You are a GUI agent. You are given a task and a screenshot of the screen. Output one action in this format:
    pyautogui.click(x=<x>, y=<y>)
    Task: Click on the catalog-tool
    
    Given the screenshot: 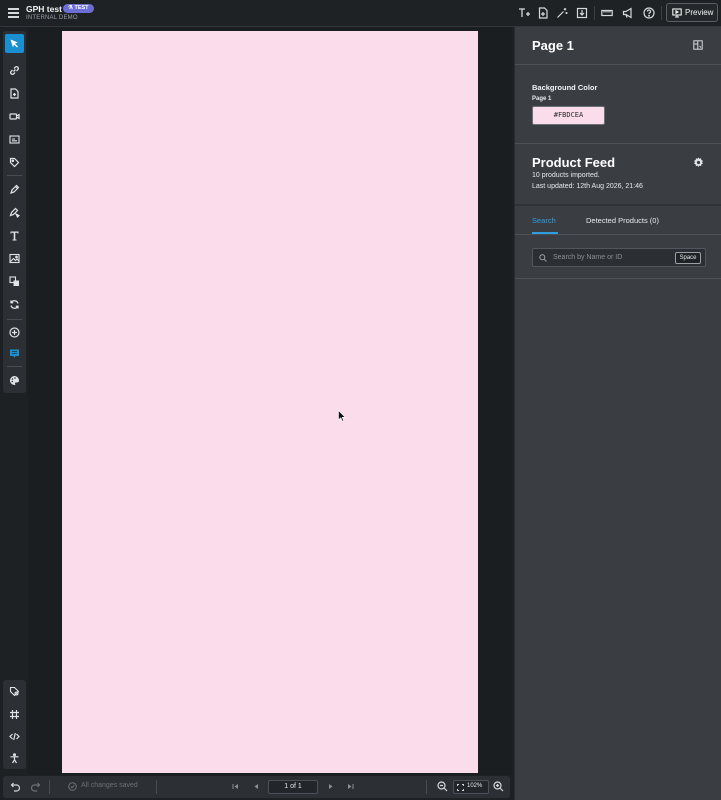 What is the action you would take?
    pyautogui.click(x=14, y=353)
    